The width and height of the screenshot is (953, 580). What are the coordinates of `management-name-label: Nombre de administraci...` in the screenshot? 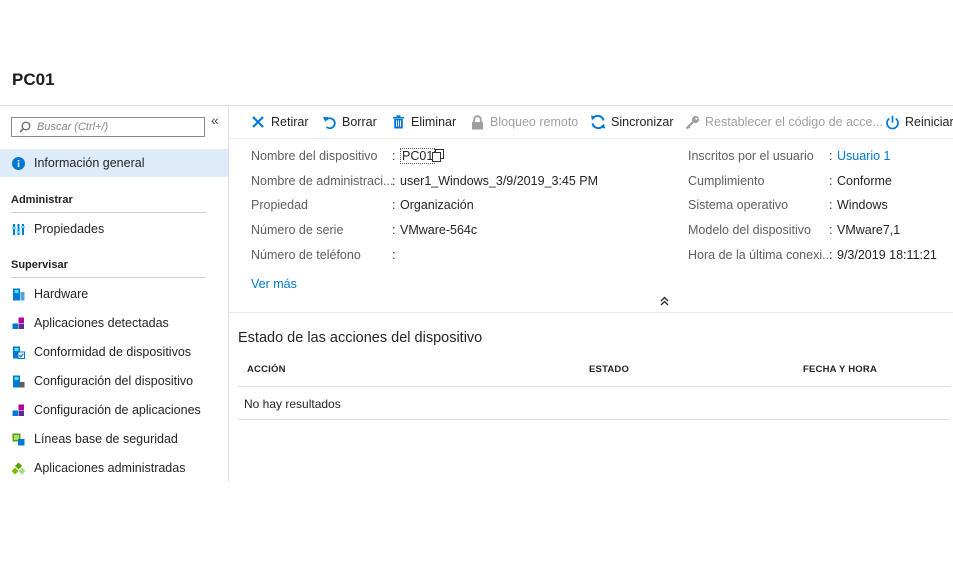 It's located at (322, 181).